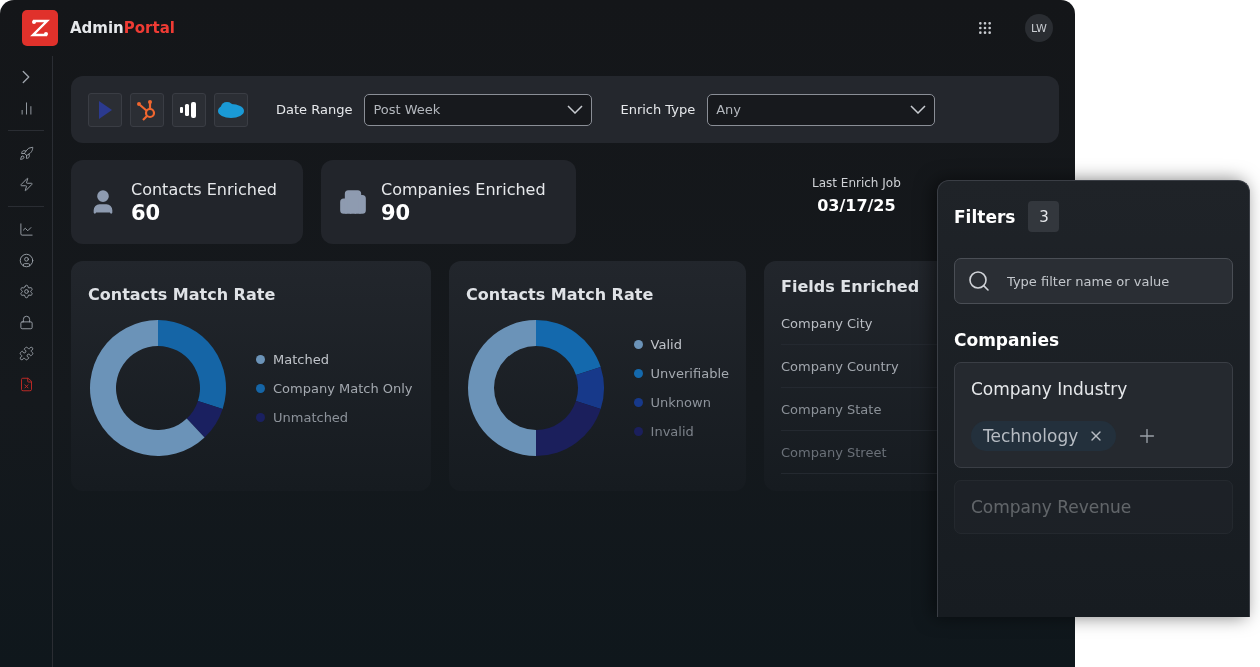  I want to click on select-label: Enrich Type, so click(658, 109).